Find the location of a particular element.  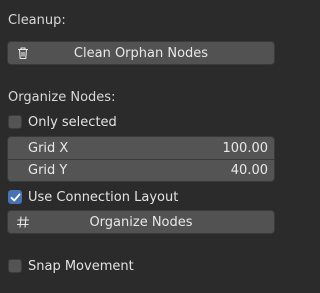

grid-x-value: 100.00 is located at coordinates (245, 148).